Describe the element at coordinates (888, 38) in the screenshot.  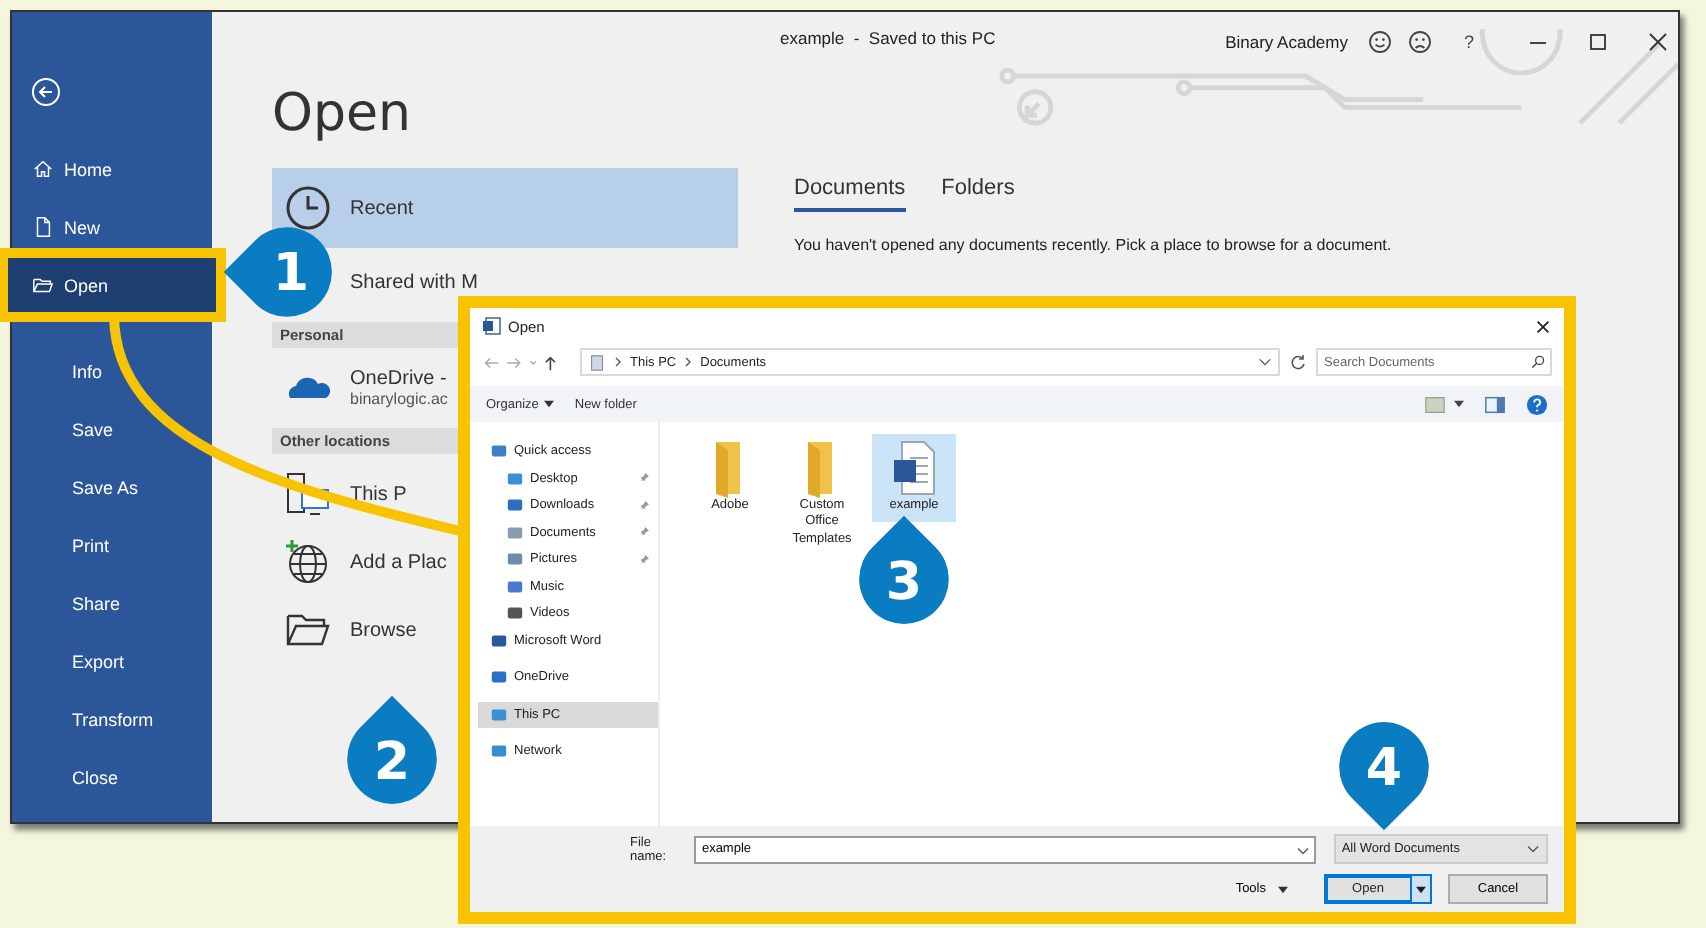
I see `document-title: example - Saved to this PC` at that location.